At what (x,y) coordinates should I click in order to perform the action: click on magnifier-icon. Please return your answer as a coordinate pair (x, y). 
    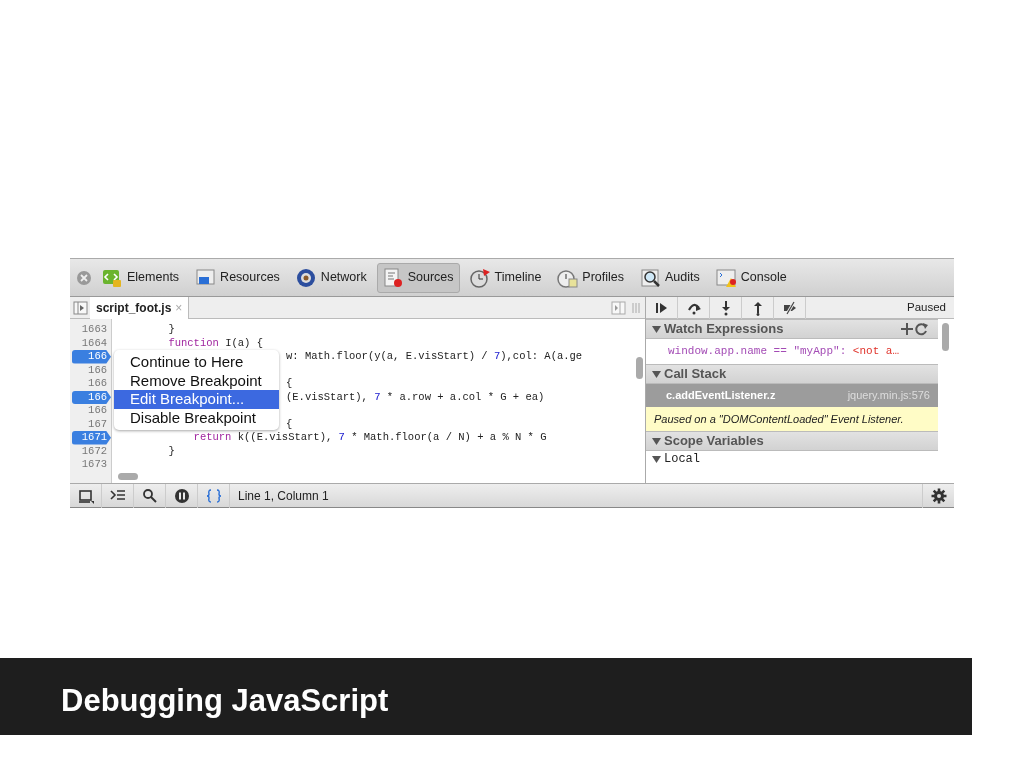
    Looking at the image, I should click on (651, 277).